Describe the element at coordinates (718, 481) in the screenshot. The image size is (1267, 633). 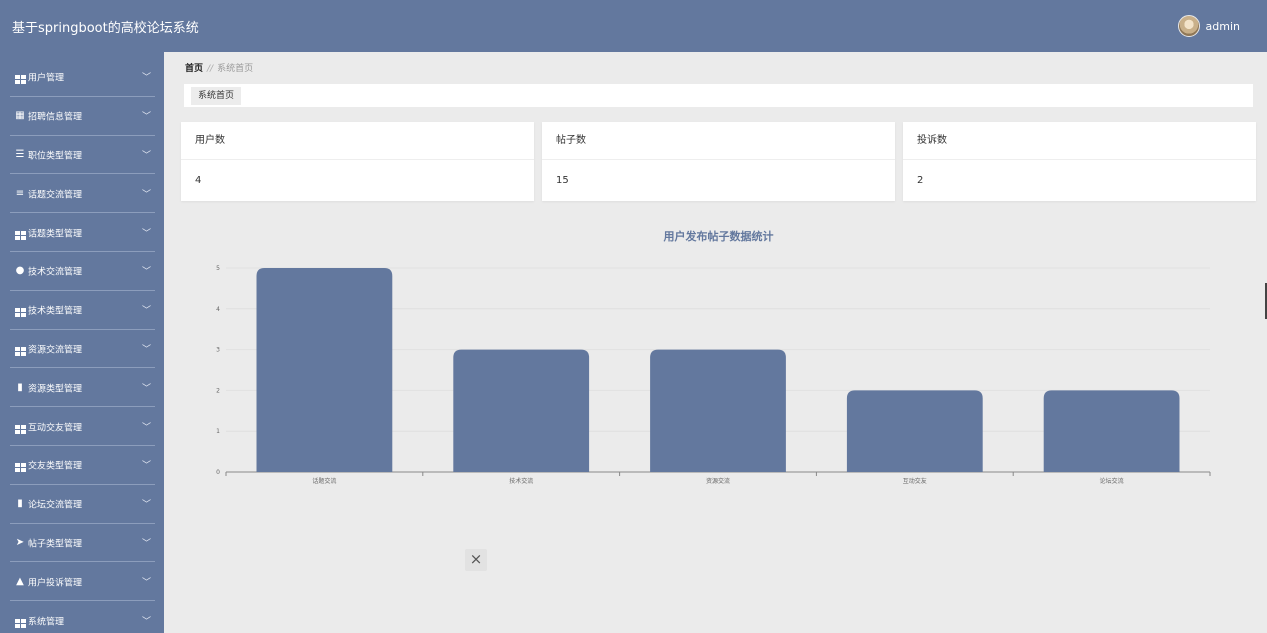
I see `x-tick-label: 资源交流` at that location.